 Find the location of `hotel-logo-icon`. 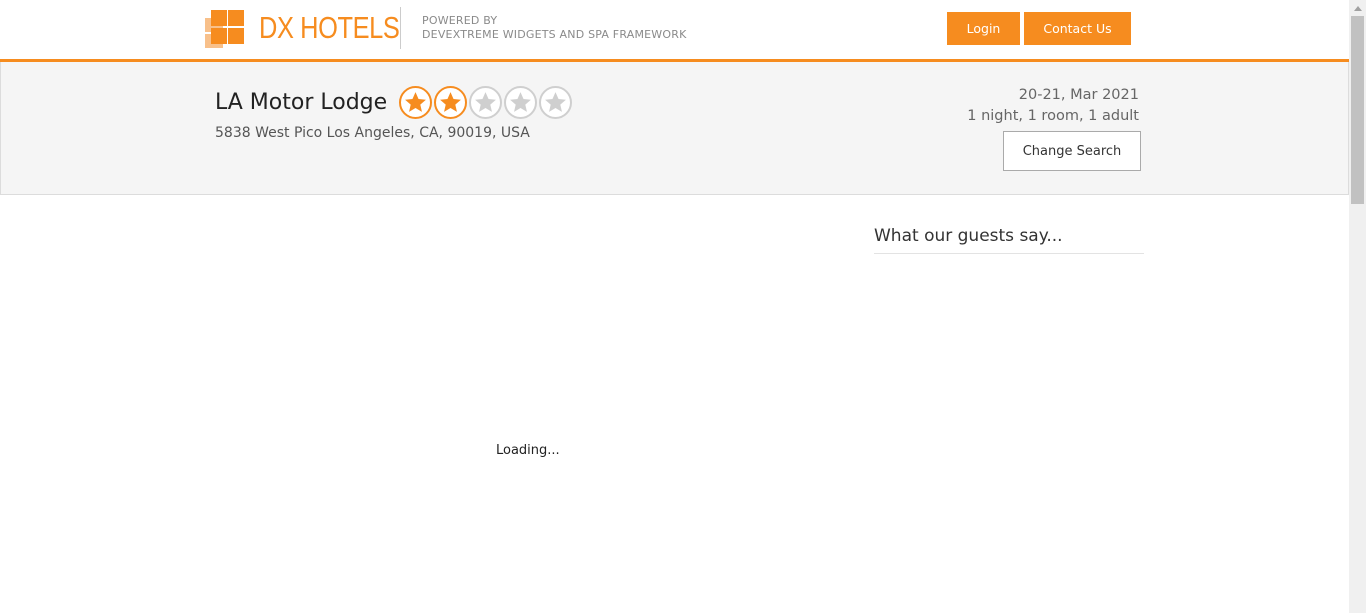

hotel-logo-icon is located at coordinates (225, 30).